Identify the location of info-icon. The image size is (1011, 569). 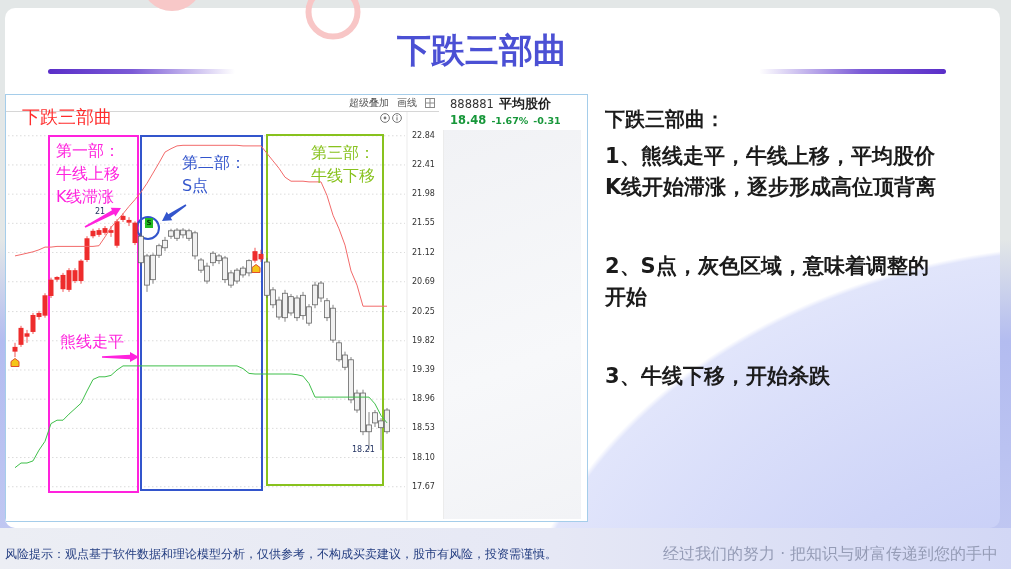
(397, 118).